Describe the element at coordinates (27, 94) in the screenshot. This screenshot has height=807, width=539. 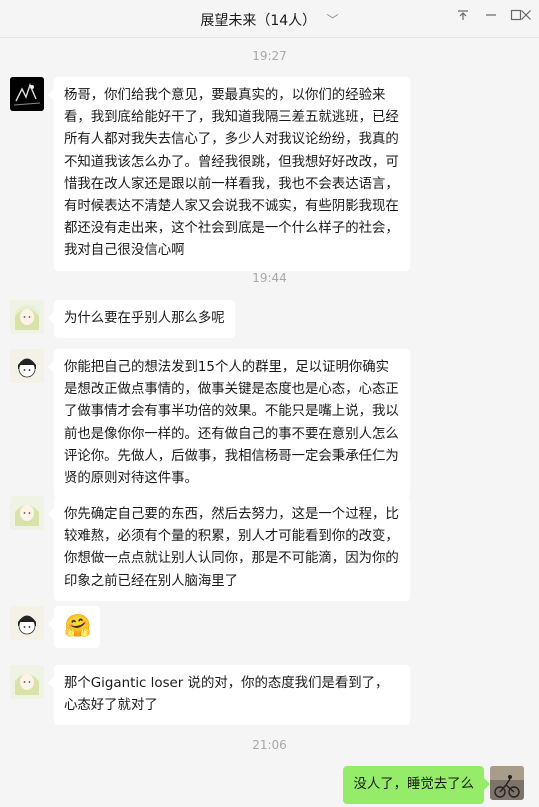
I see `dark-figure-avatar` at that location.